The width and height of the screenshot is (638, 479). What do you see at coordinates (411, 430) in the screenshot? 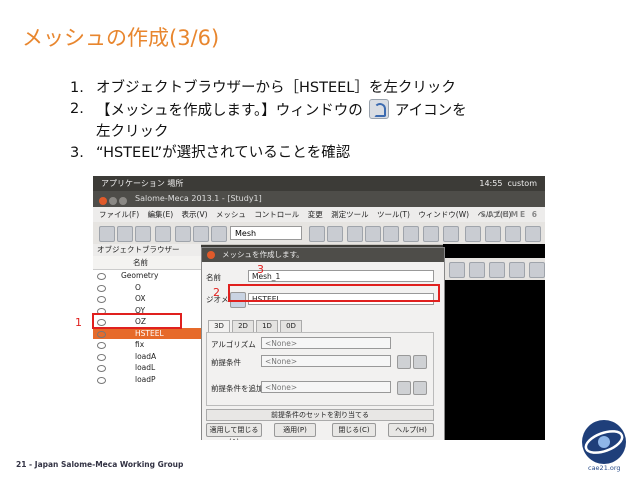
I see `help-button: ヘルプ(H)` at bounding box center [411, 430].